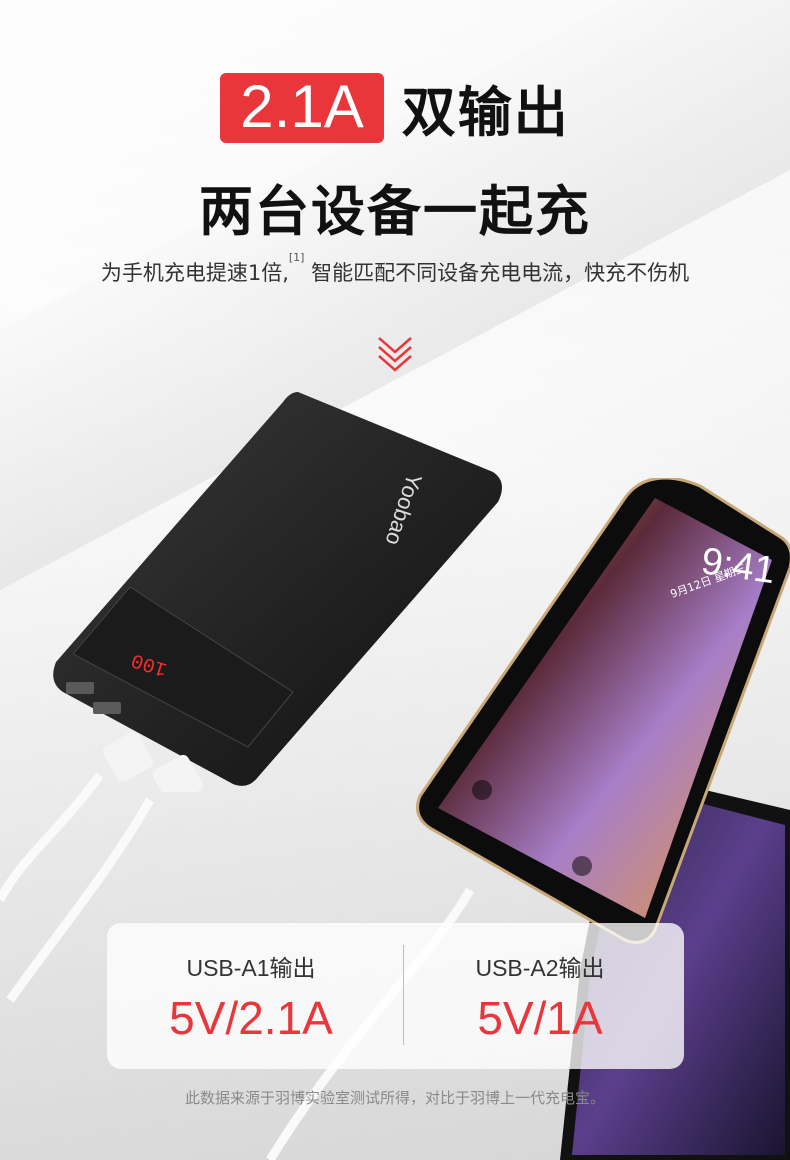  I want to click on subtitle-text-before: 为手机充电提速1倍,, so click(194, 273).